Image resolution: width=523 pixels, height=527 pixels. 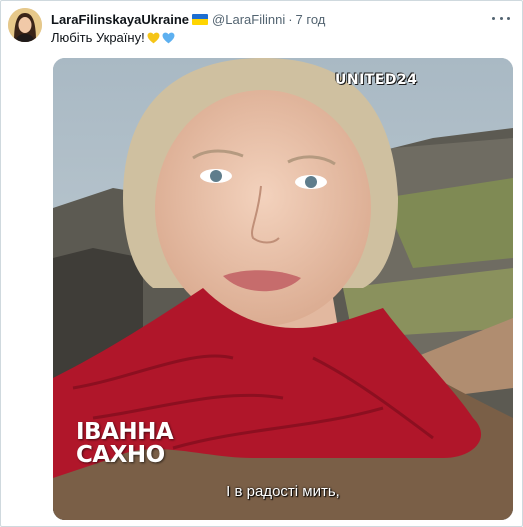 What do you see at coordinates (248, 19) in the screenshot?
I see `user-handle: @LaraFilinni` at bounding box center [248, 19].